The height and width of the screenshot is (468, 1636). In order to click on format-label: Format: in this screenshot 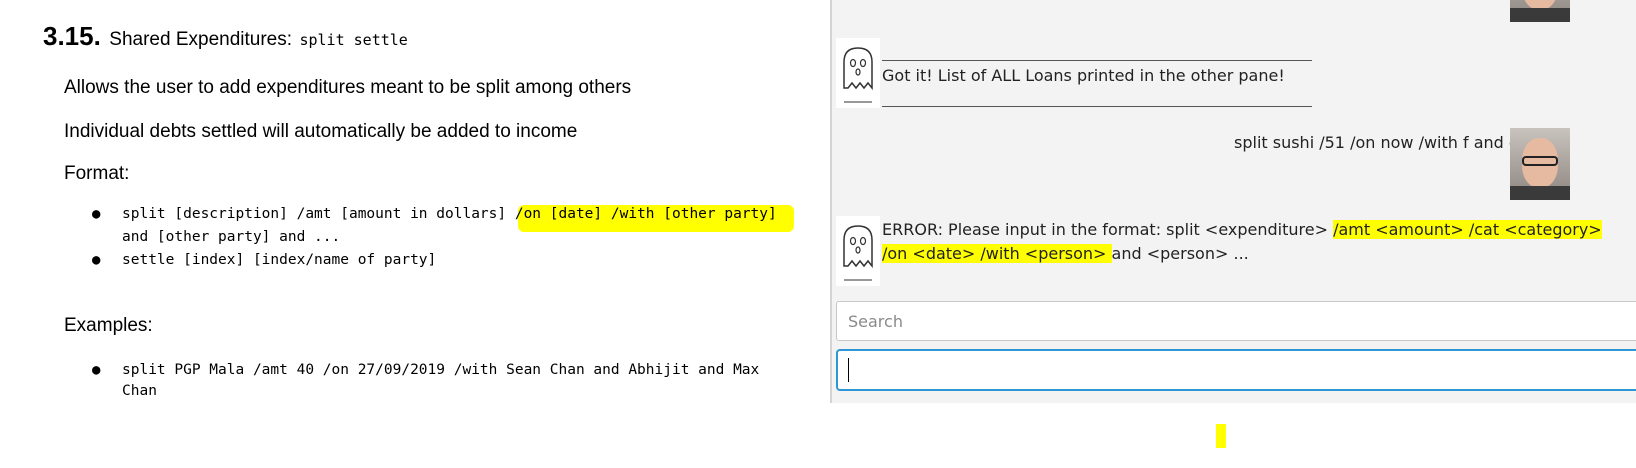, I will do `click(97, 173)`.